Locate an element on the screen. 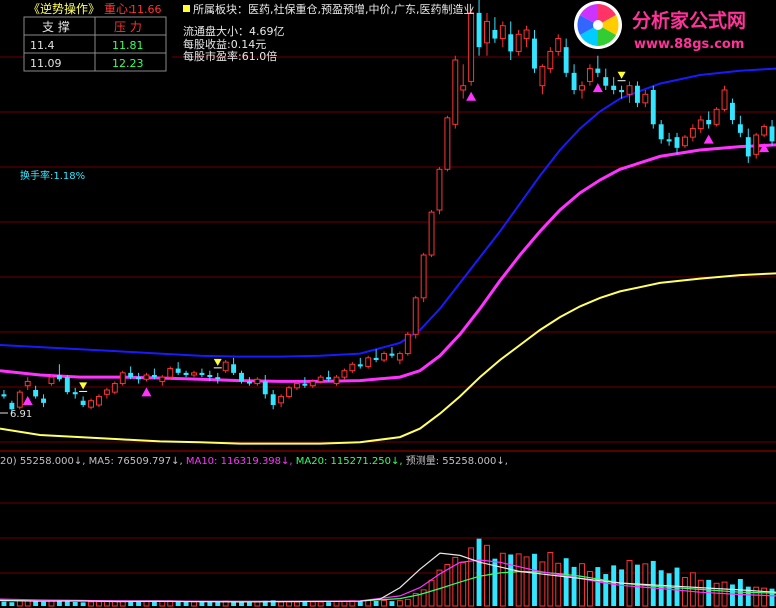  resistance-value-1: 11.81 is located at coordinates (128, 45).